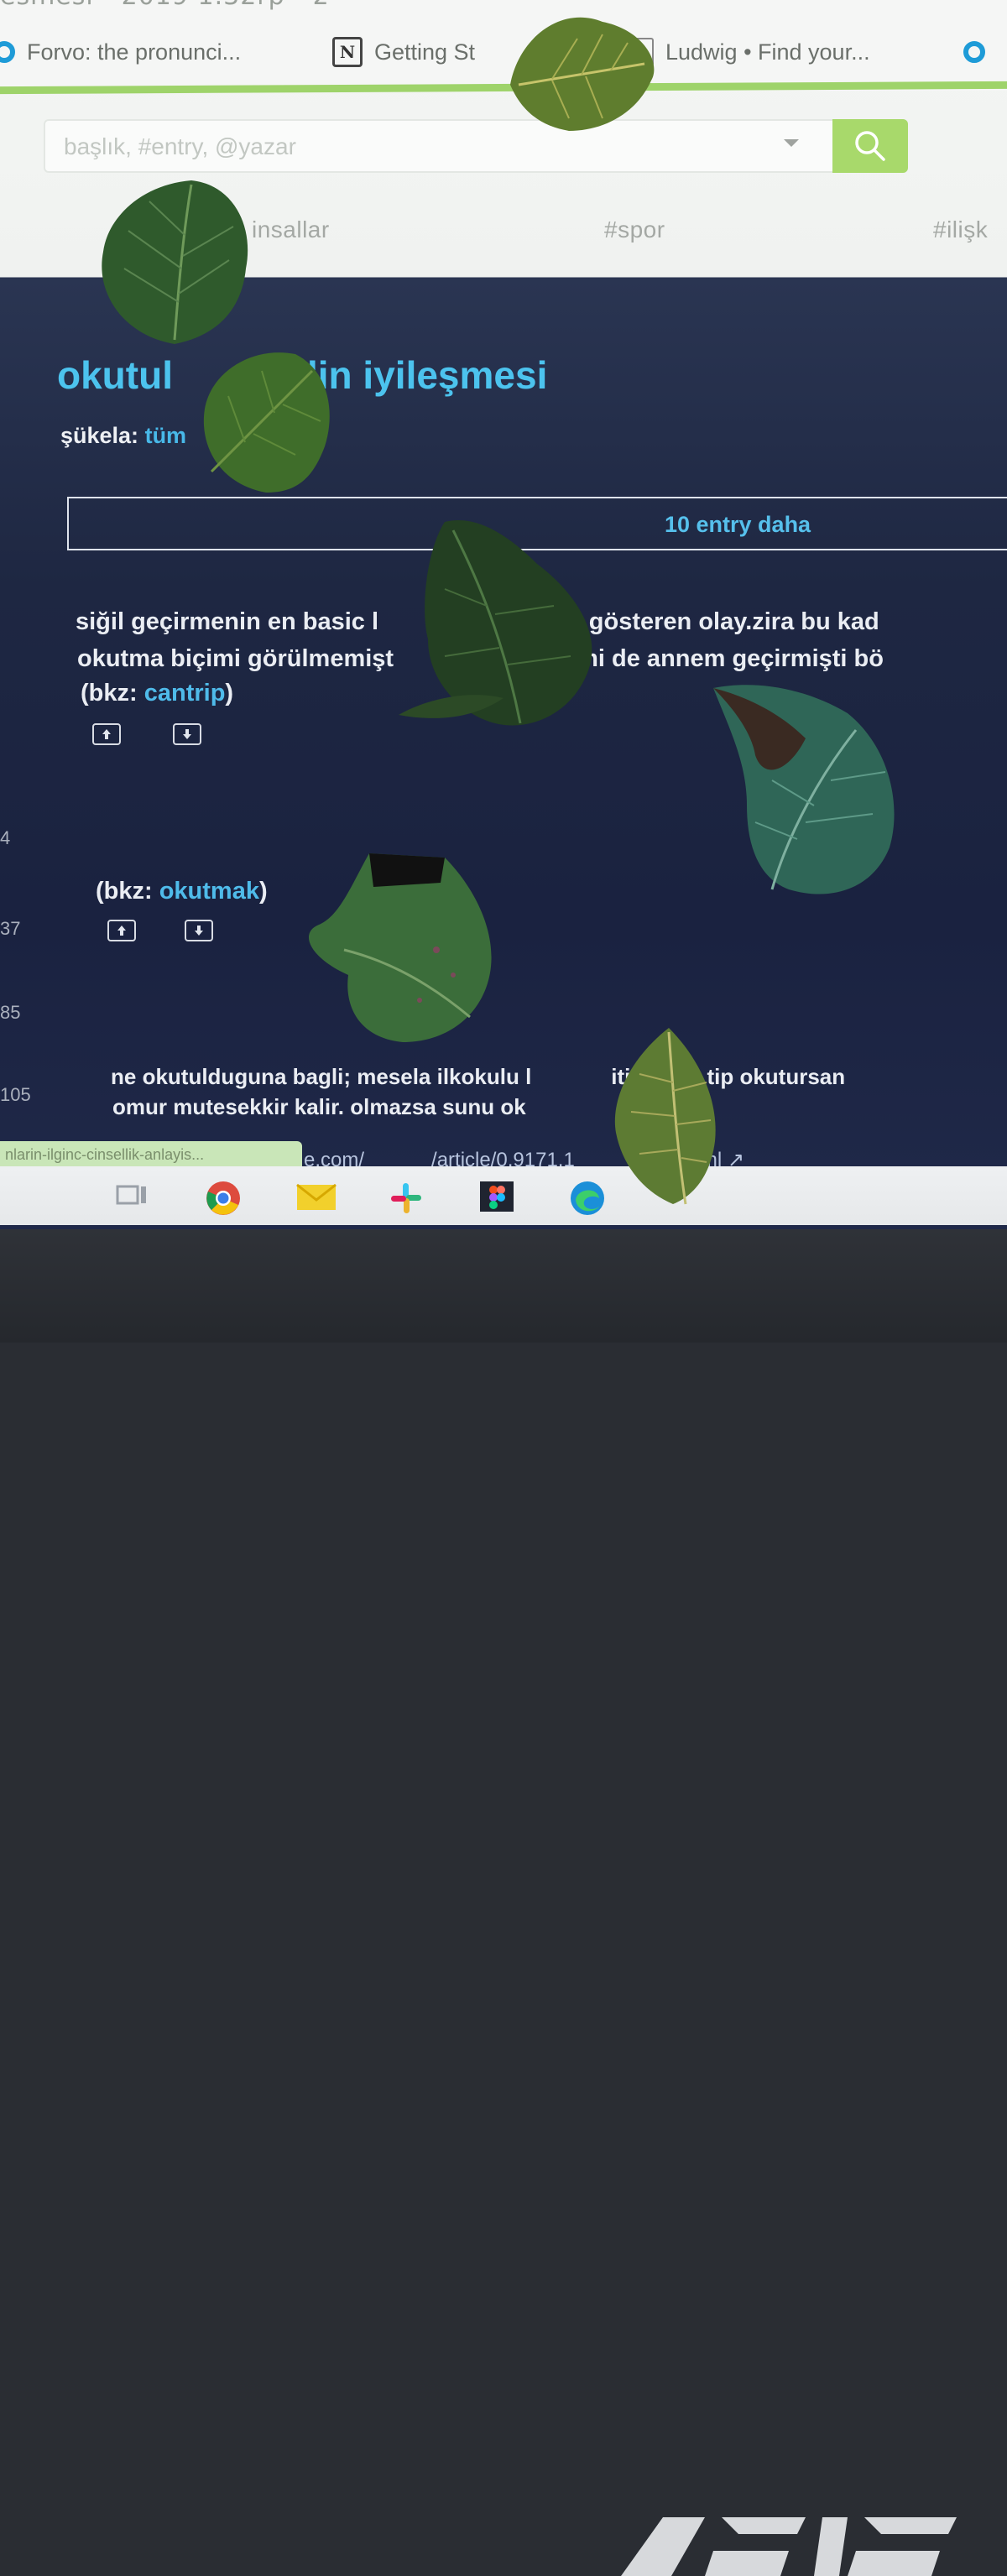 Image resolution: width=1007 pixels, height=2576 pixels. Describe the element at coordinates (427, 375) in the screenshot. I see `topic-title-end: lin iyileşmesi` at that location.